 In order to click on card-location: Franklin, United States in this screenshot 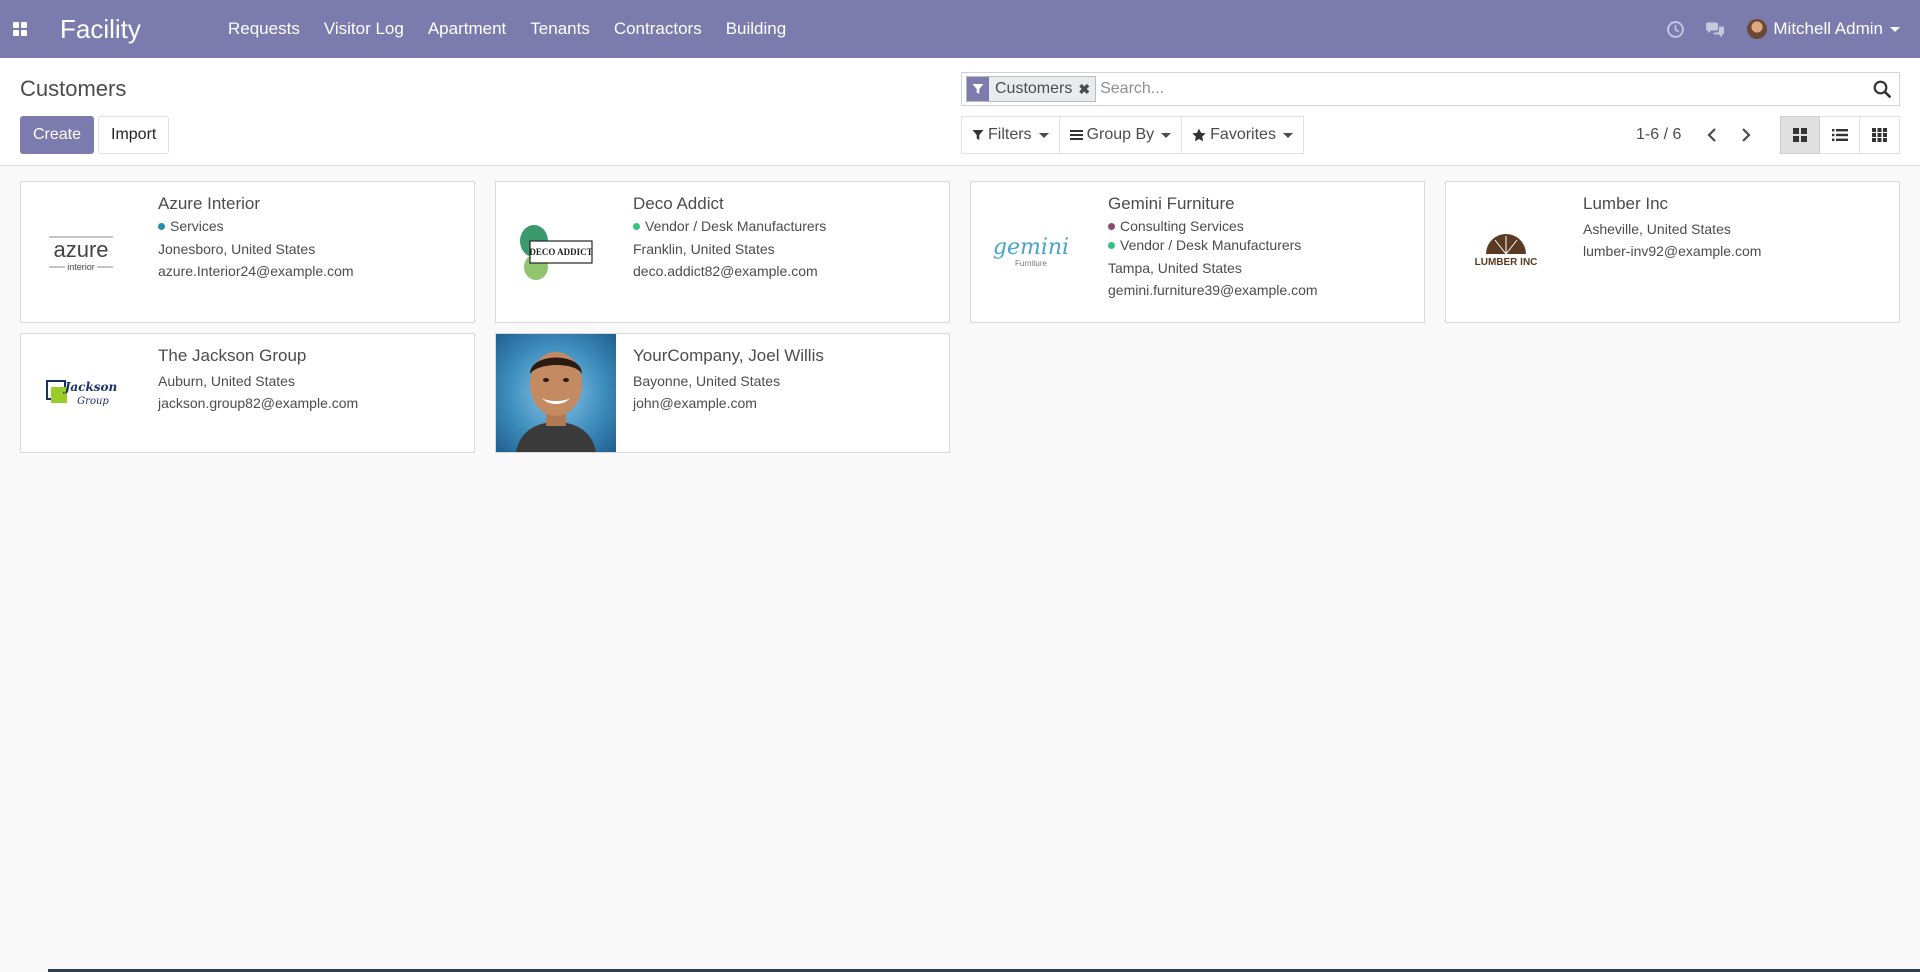, I will do `click(704, 249)`.